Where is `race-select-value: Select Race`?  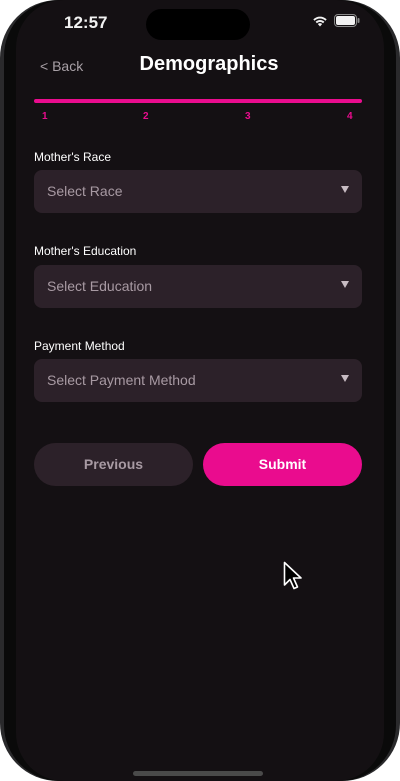 race-select-value: Select Race is located at coordinates (85, 191).